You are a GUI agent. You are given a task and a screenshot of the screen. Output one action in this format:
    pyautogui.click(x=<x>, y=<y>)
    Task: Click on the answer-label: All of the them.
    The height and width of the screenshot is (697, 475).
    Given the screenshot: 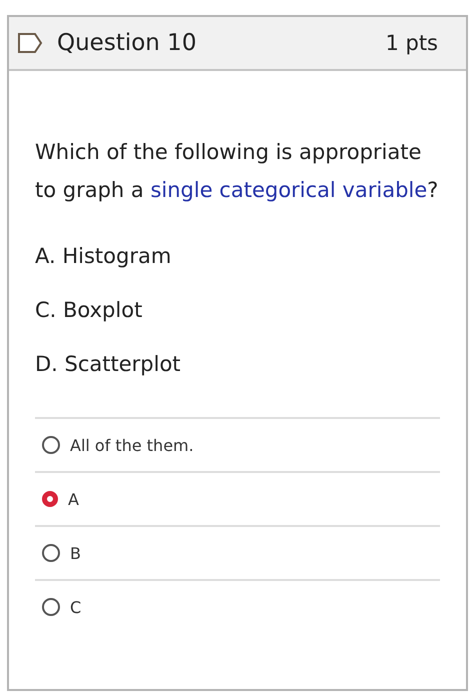 What is the action you would take?
    pyautogui.click(x=132, y=445)
    